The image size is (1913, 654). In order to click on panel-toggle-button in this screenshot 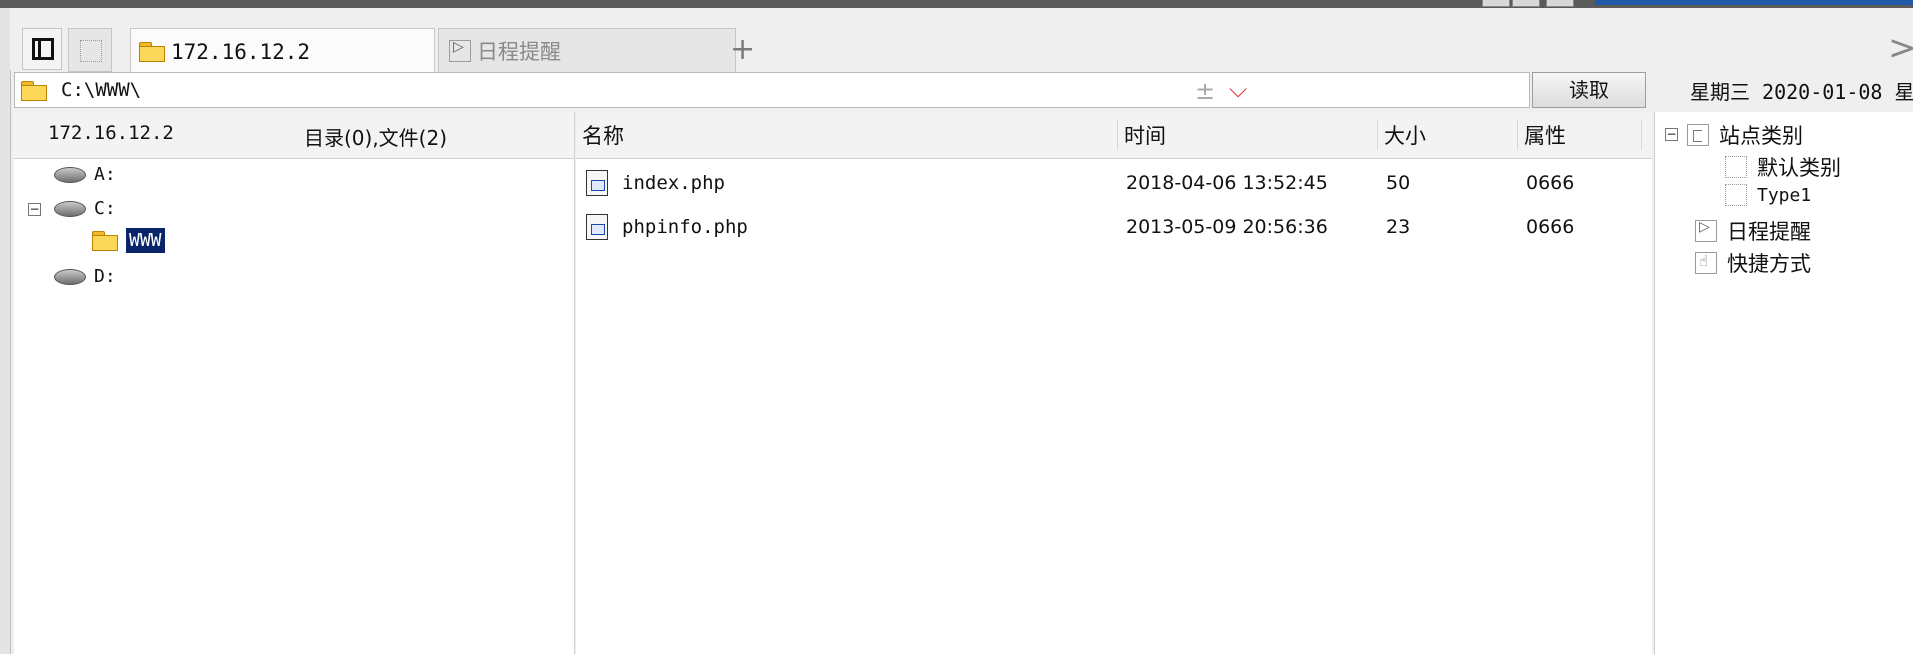, I will do `click(42, 49)`.